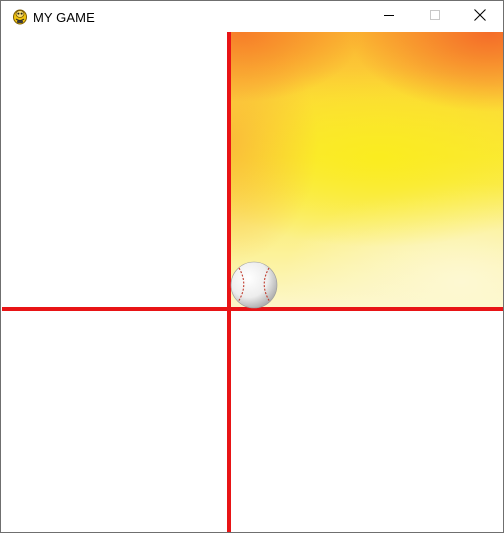 The image size is (504, 533). What do you see at coordinates (252, 16) in the screenshot?
I see `title-bar: MY GAME` at bounding box center [252, 16].